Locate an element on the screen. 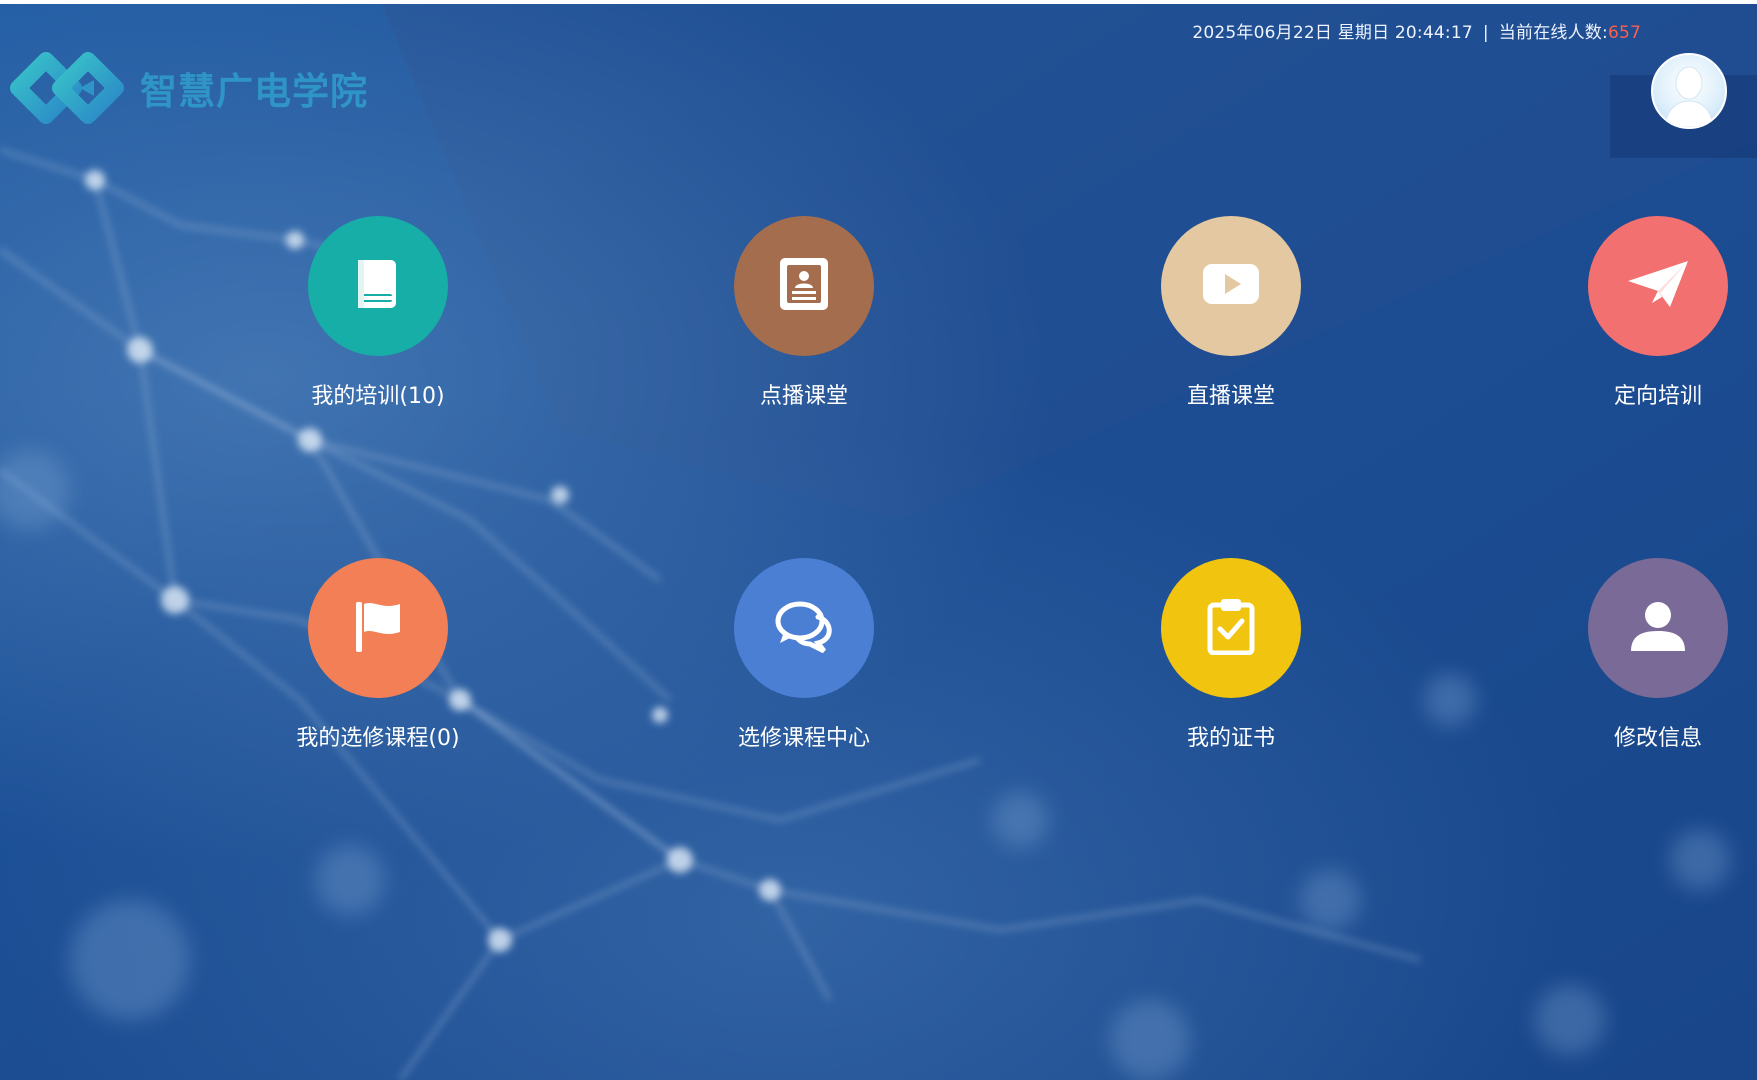  contact-card-icon is located at coordinates (804, 286).